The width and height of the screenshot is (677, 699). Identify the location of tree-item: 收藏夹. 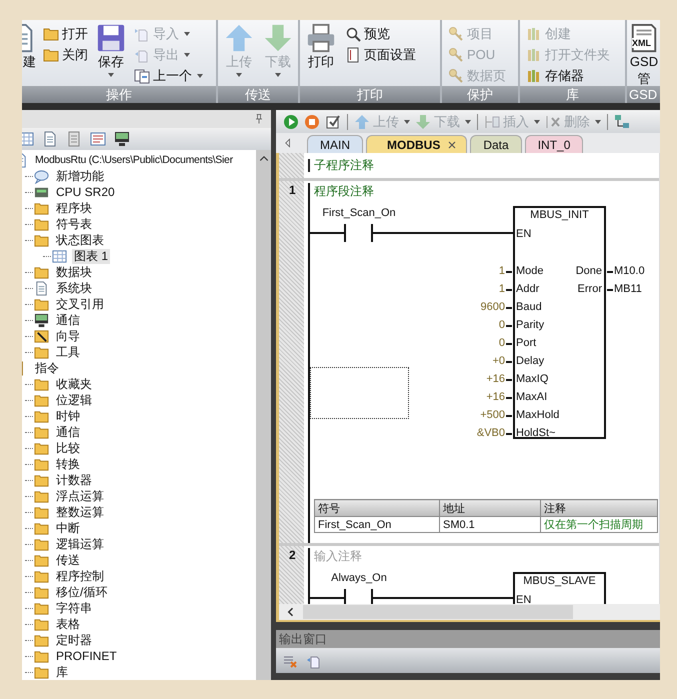
(74, 384).